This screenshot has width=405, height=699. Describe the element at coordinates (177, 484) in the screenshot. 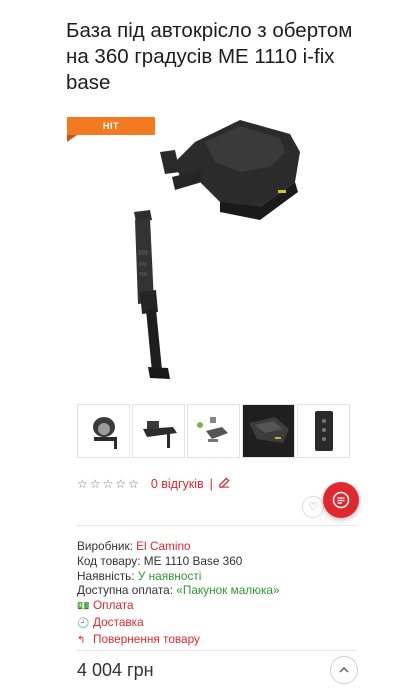

I see `reviews-link: 0 відгуків` at that location.